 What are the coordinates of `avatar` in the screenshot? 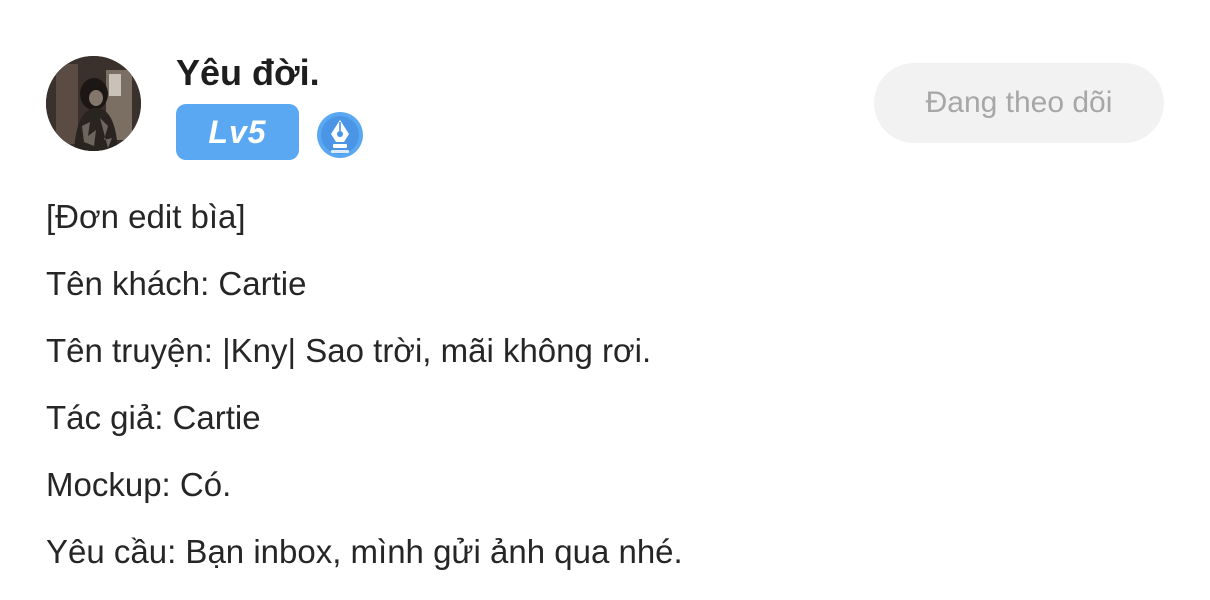 It's located at (93, 103).